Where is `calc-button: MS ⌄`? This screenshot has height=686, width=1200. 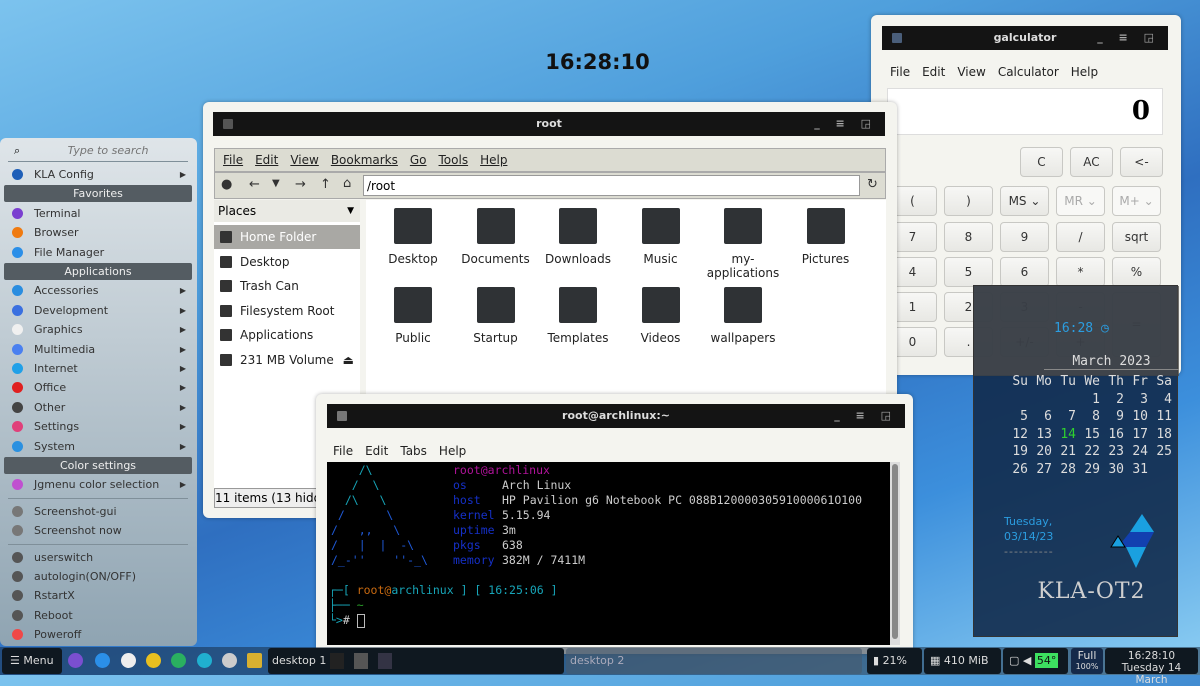
calc-button: MS ⌄ is located at coordinates (1024, 201).